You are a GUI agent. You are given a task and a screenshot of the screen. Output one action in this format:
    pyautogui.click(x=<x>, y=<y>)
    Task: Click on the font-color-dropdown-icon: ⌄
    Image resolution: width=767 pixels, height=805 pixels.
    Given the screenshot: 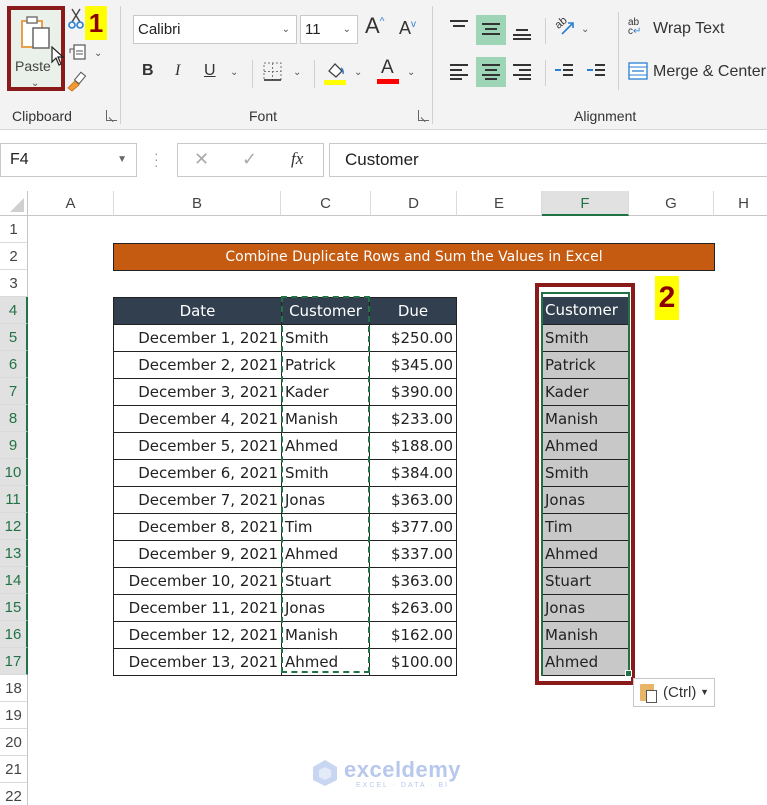 What is the action you would take?
    pyautogui.click(x=411, y=73)
    